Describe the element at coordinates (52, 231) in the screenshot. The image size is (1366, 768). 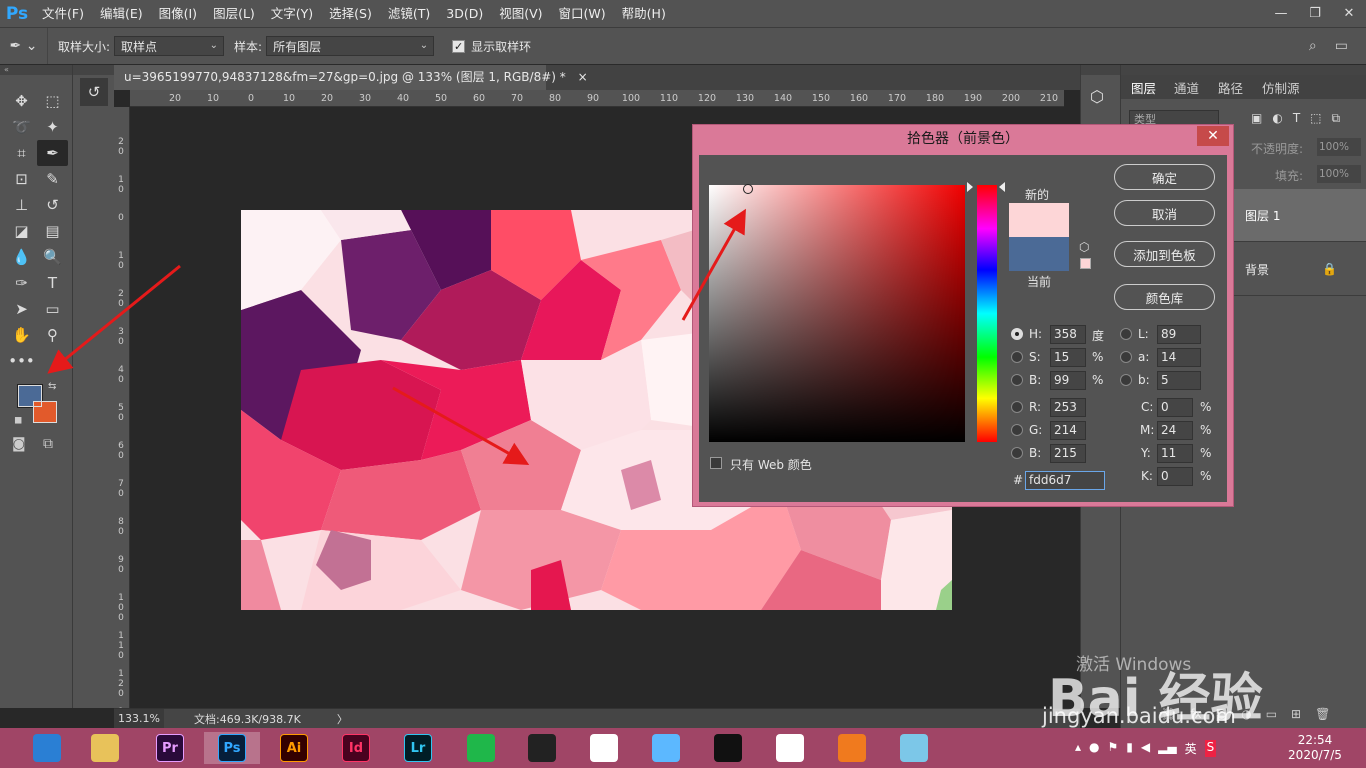
I see `gradient-tool-icon: ▤` at that location.